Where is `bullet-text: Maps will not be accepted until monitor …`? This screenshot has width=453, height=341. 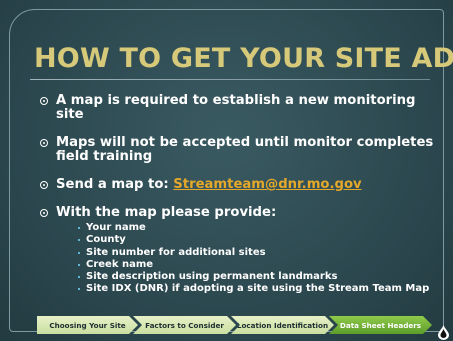
bullet-text: Maps will not be accepted until monitor … is located at coordinates (245, 149).